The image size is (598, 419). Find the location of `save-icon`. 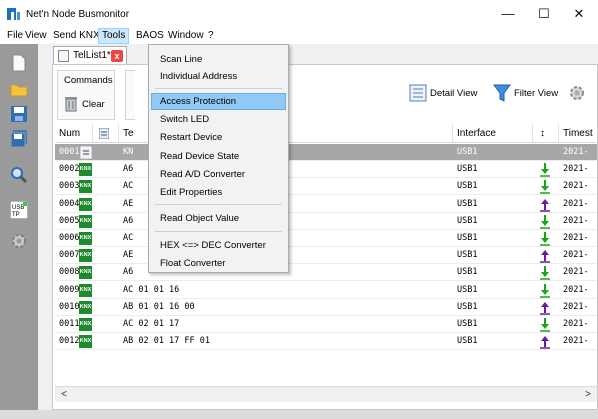

save-icon is located at coordinates (19, 114).